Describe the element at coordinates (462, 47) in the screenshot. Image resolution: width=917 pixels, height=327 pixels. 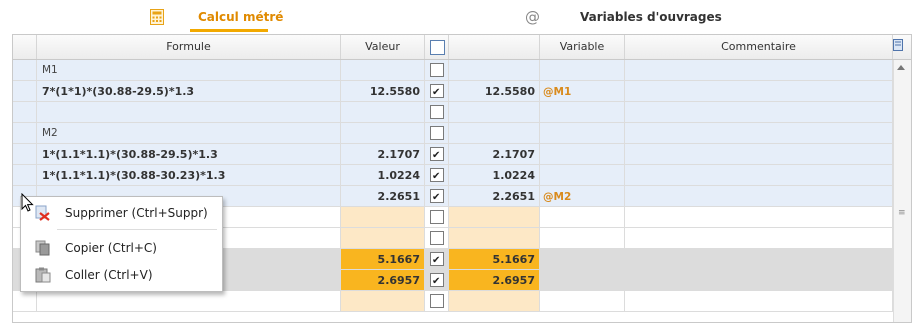
I see `grid-header: Formule Valeur Variable Commentaire` at that location.